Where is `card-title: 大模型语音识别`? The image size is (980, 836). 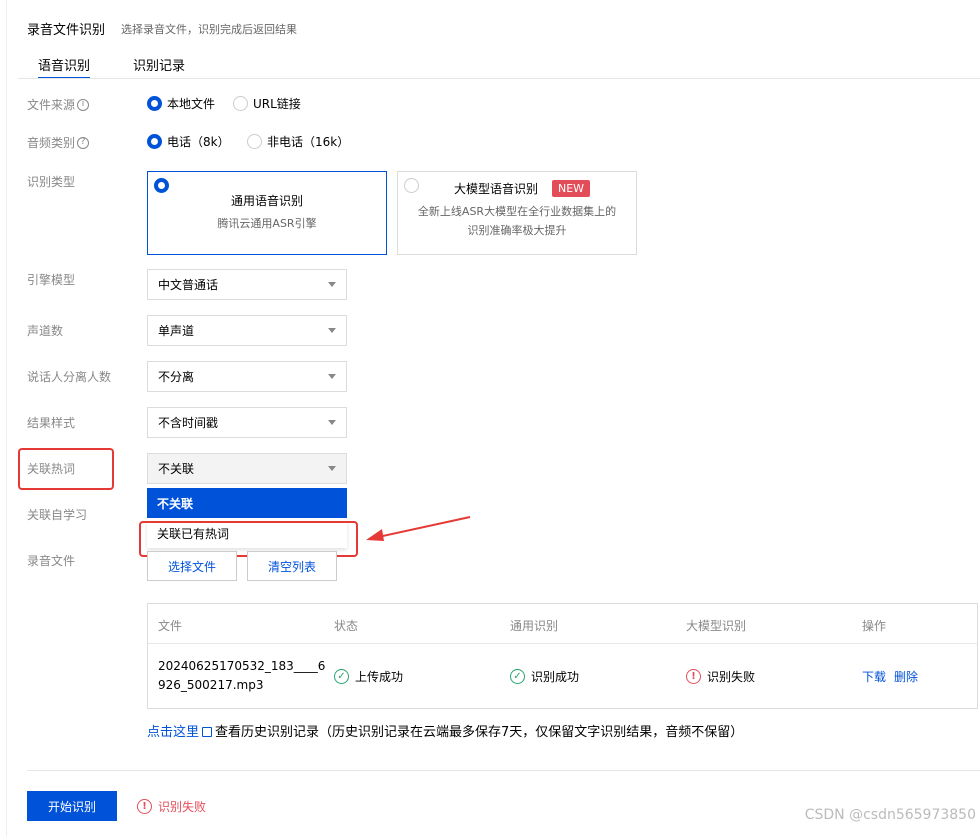 card-title: 大模型语音识别 is located at coordinates (495, 189).